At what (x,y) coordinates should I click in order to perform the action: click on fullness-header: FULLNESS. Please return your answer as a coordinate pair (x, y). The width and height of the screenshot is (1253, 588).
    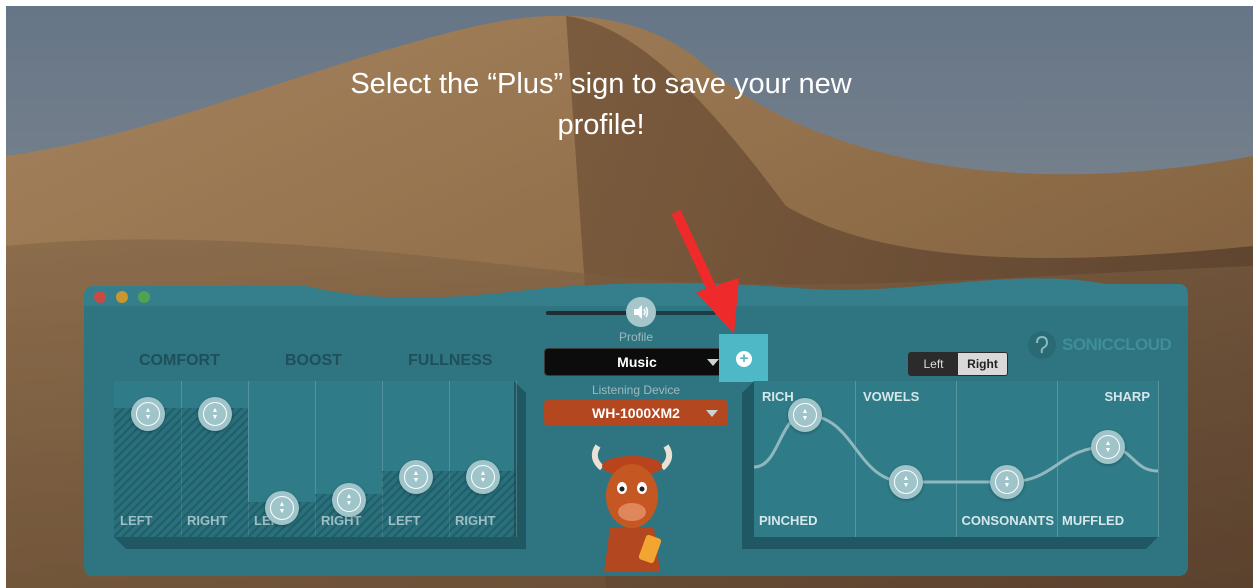
    Looking at the image, I should click on (450, 360).